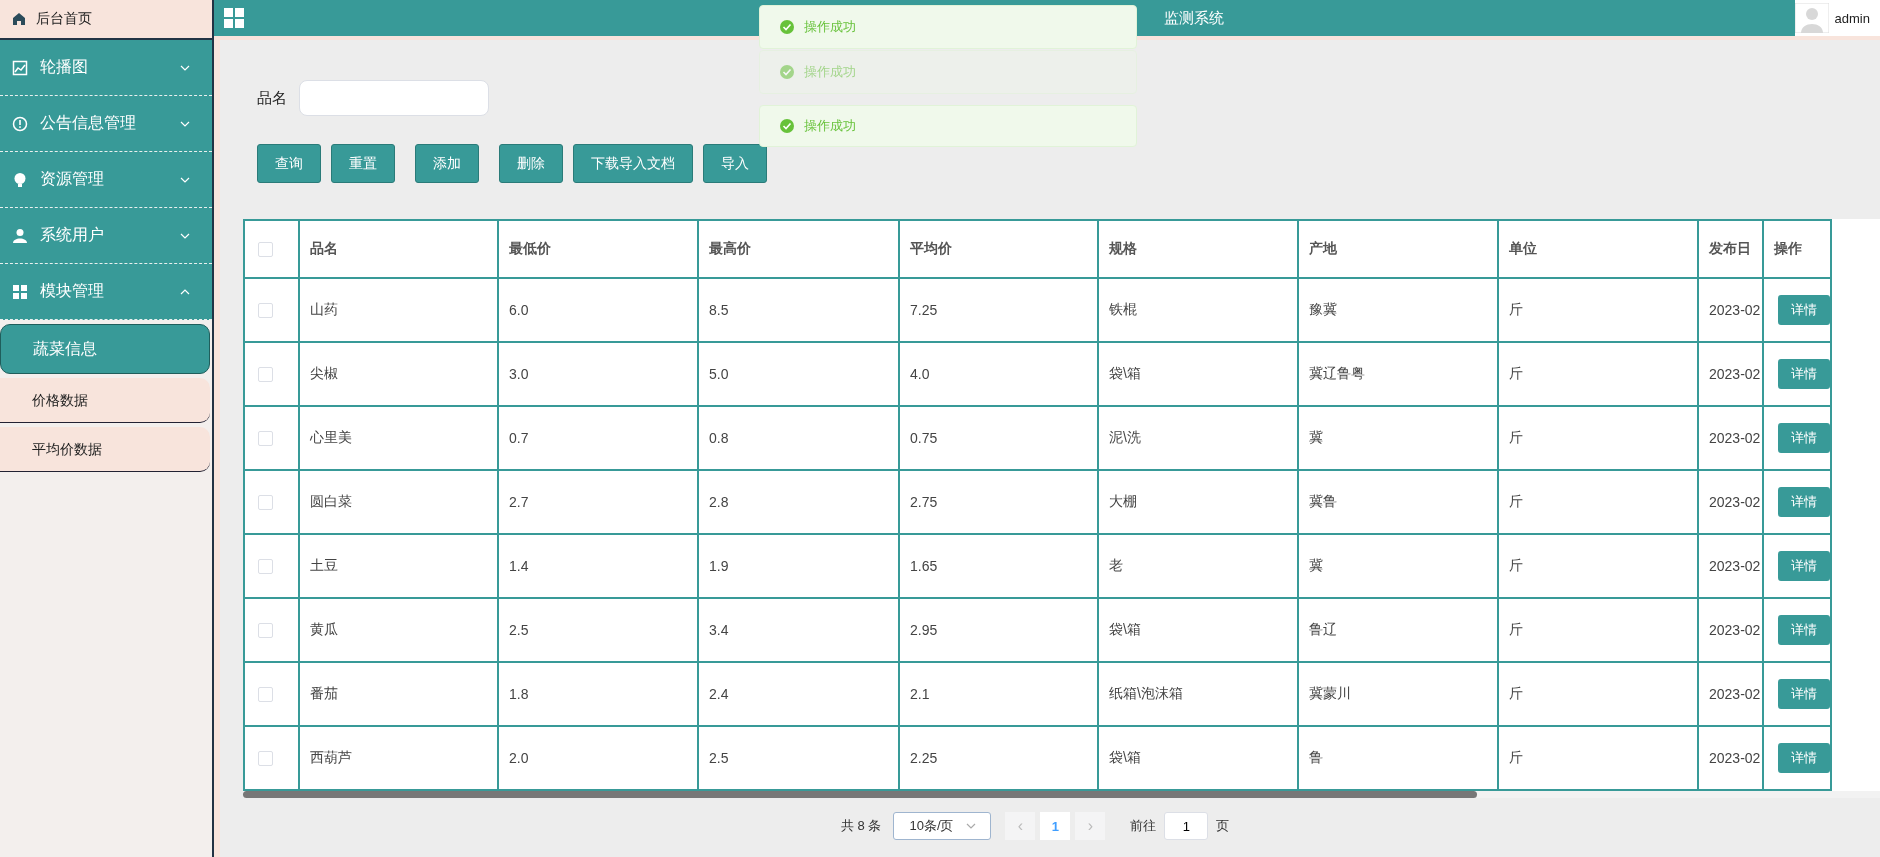 This screenshot has width=1880, height=857. Describe the element at coordinates (398, 566) in the screenshot. I see `table-cell: 土豆` at that location.